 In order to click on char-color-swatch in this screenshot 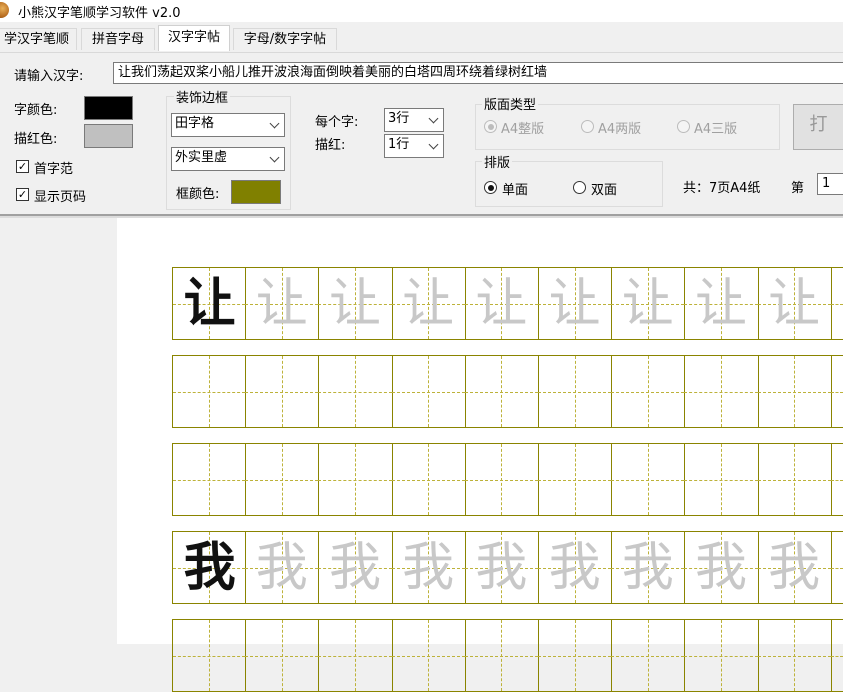, I will do `click(108, 108)`.